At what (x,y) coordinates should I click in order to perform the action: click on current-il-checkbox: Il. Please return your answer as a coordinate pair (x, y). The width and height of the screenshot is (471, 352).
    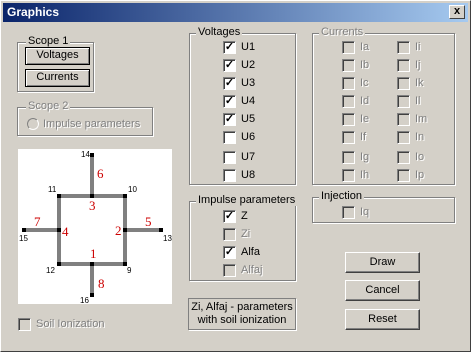
    Looking at the image, I should click on (427, 102).